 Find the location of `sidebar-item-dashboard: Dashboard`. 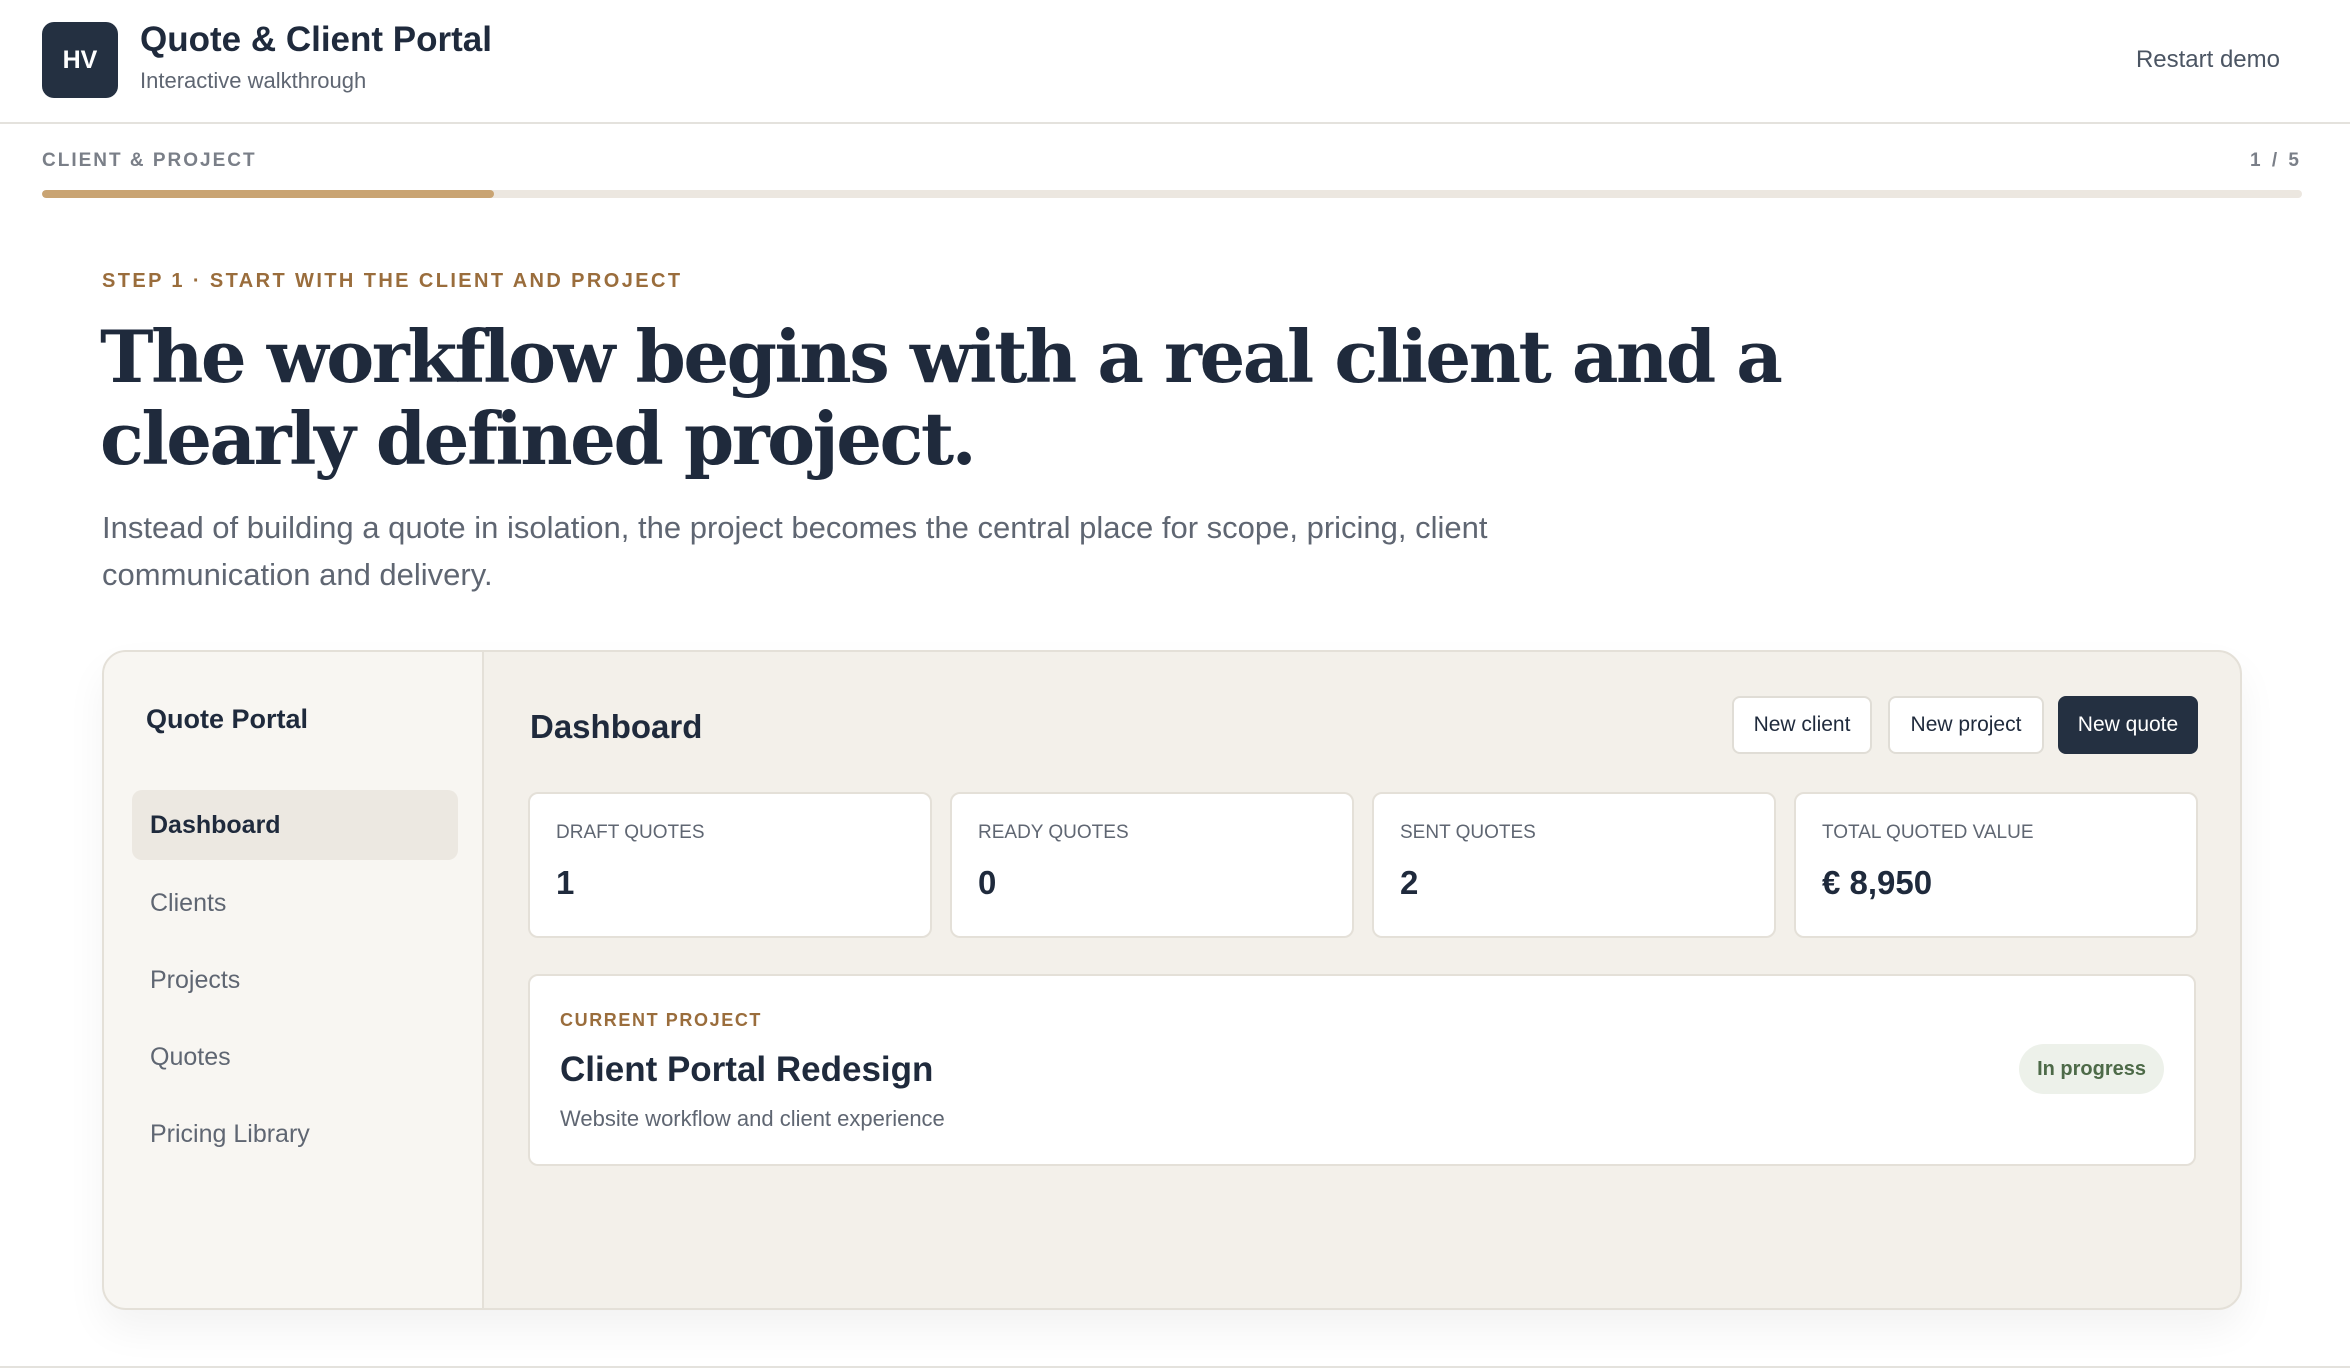

sidebar-item-dashboard: Dashboard is located at coordinates (295, 825).